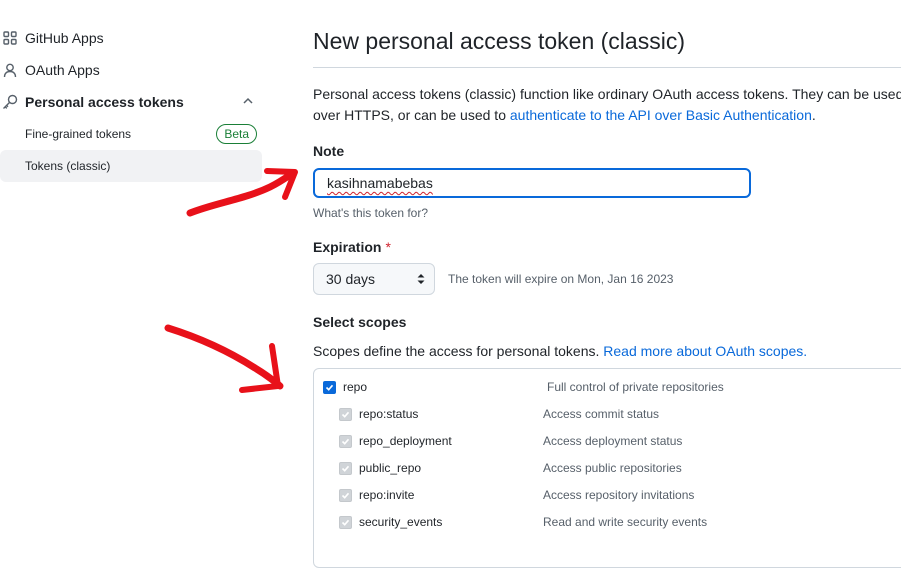 Image resolution: width=901 pixels, height=568 pixels. What do you see at coordinates (625, 522) in the screenshot?
I see `scope-desc: Read and write security events` at bounding box center [625, 522].